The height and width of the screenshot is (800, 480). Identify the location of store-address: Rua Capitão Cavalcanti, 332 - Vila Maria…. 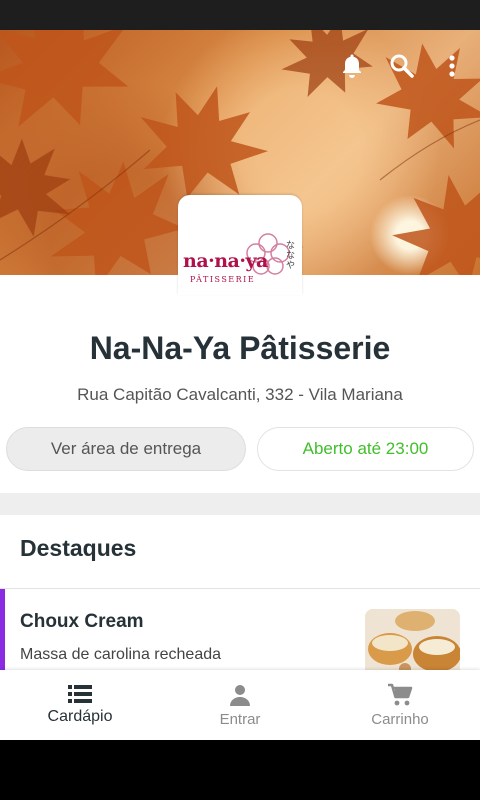
(240, 394).